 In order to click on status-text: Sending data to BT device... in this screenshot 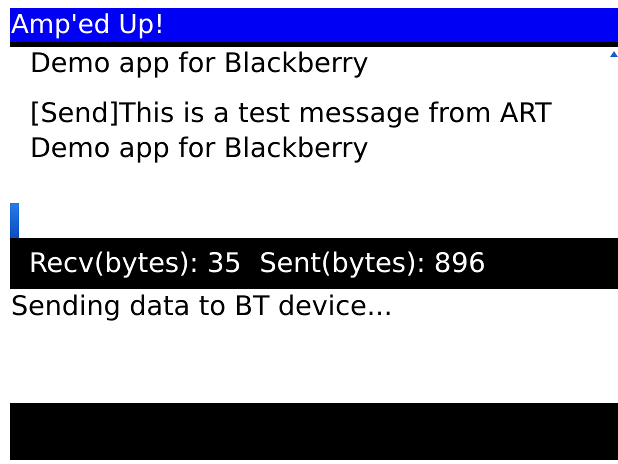, I will do `click(202, 306)`.